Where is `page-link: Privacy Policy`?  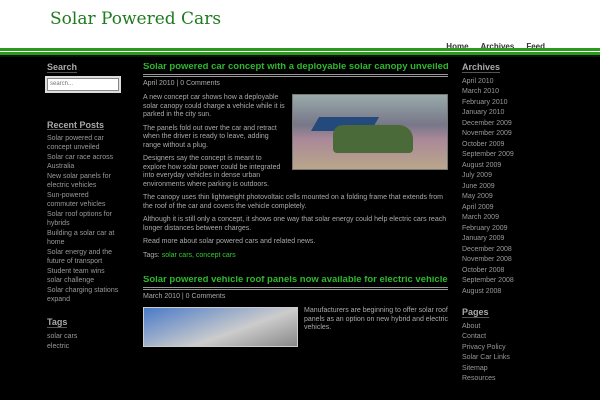
page-link: Privacy Policy is located at coordinates (501, 348).